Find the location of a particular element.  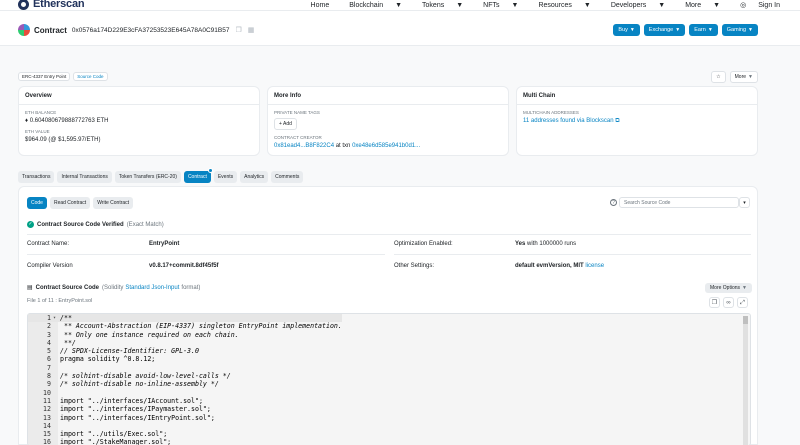

verified-dot-icon is located at coordinates (210, 170).